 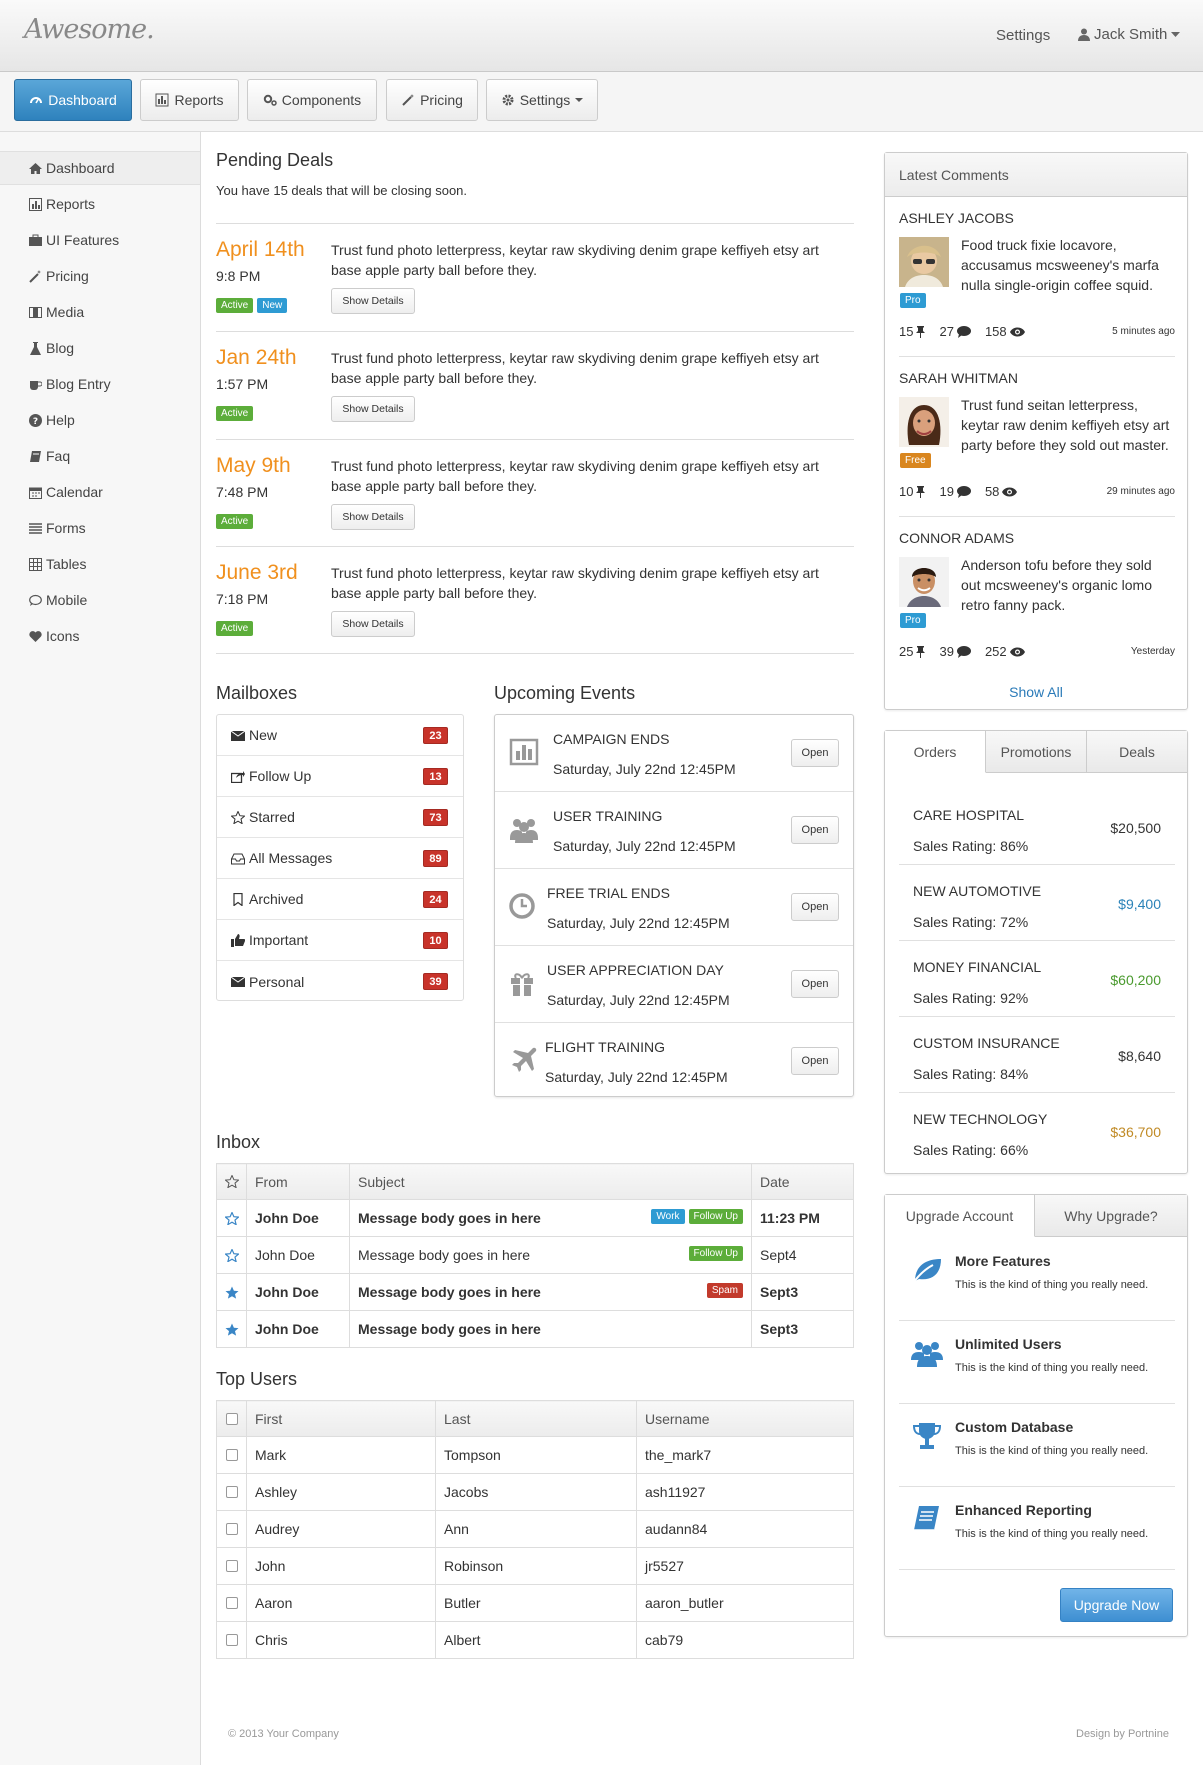 I want to click on table-row: John Doe Message body goes in here Sept3, so click(x=535, y=1329).